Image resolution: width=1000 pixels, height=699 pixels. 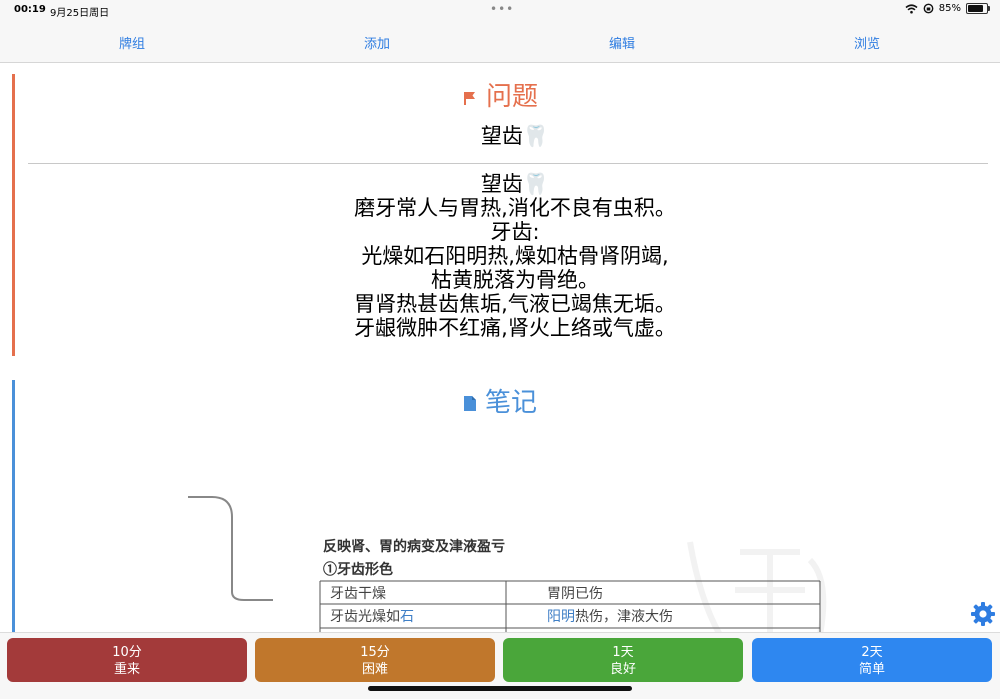 What do you see at coordinates (375, 652) in the screenshot?
I see `answer-interval: 15分` at bounding box center [375, 652].